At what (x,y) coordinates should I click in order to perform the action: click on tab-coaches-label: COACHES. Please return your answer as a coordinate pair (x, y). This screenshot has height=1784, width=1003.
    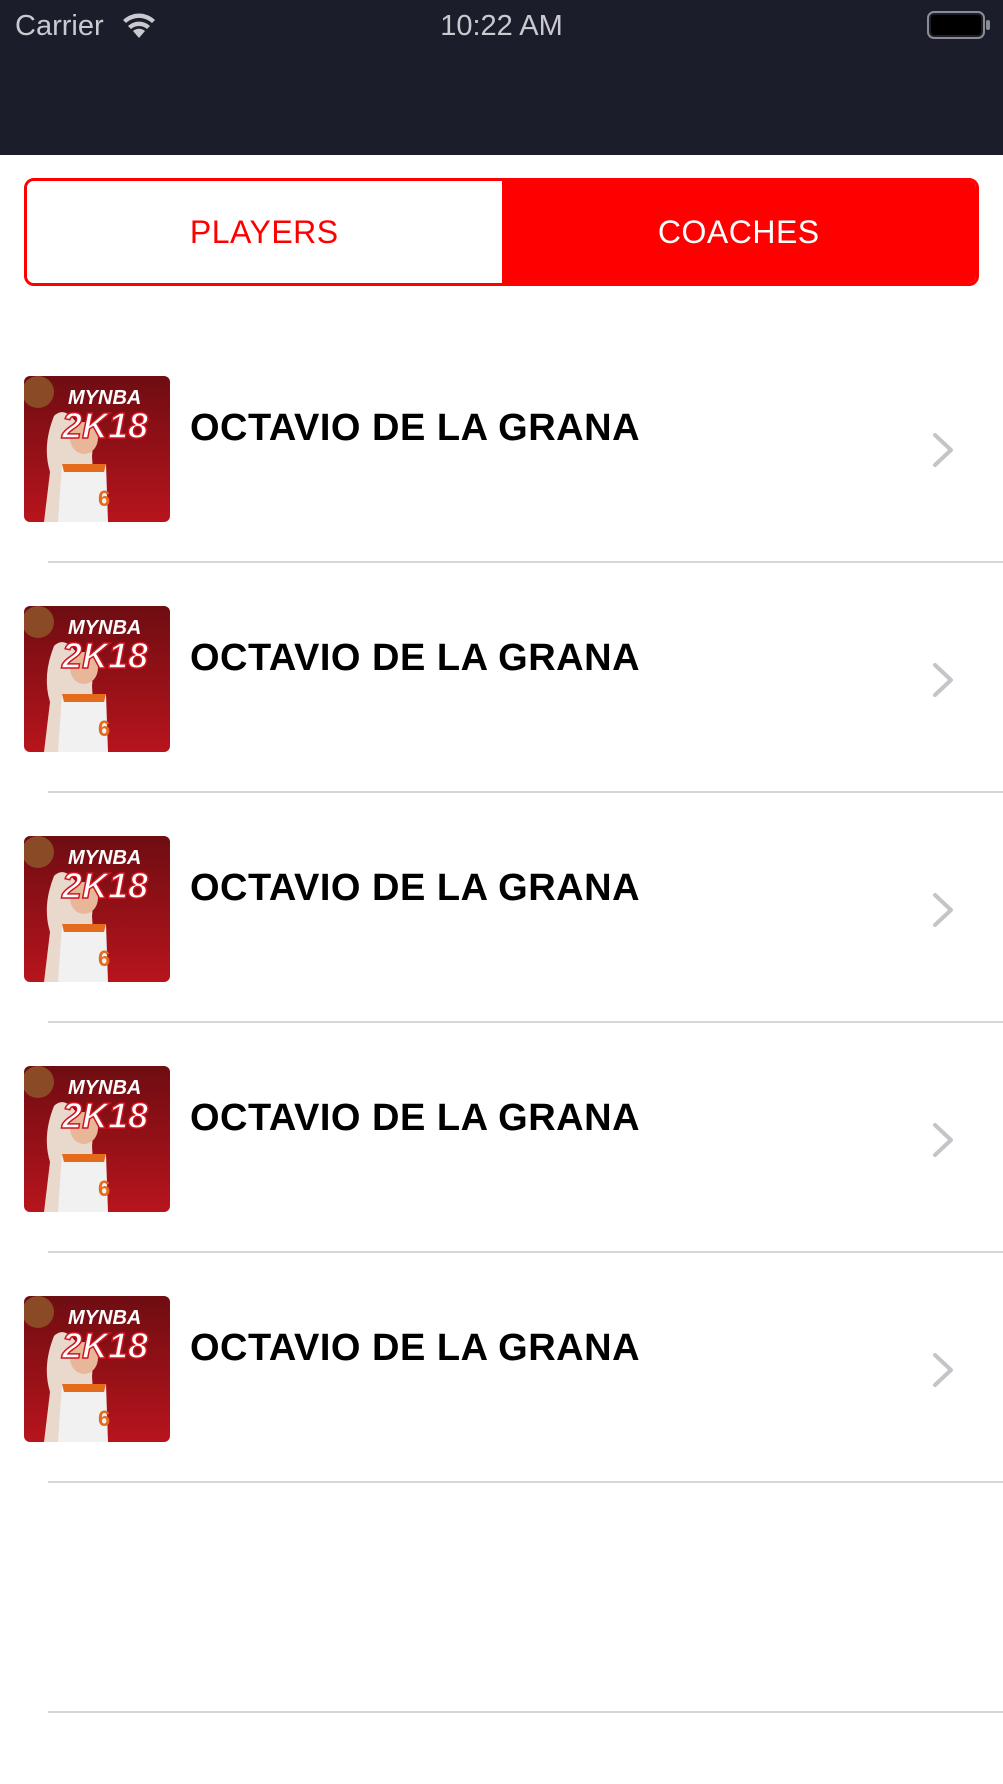
    Looking at the image, I should click on (738, 231).